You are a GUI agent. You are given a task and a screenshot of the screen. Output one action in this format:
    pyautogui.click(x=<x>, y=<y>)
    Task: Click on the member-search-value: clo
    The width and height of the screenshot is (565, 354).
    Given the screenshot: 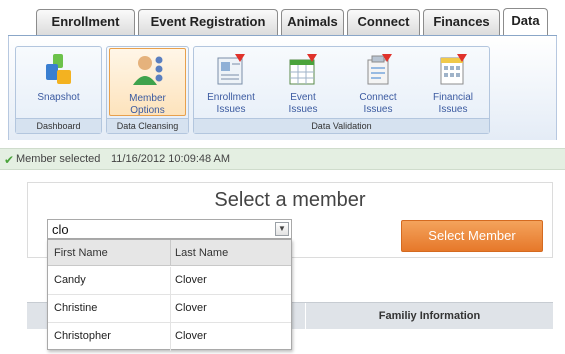 What is the action you would take?
    pyautogui.click(x=60, y=229)
    